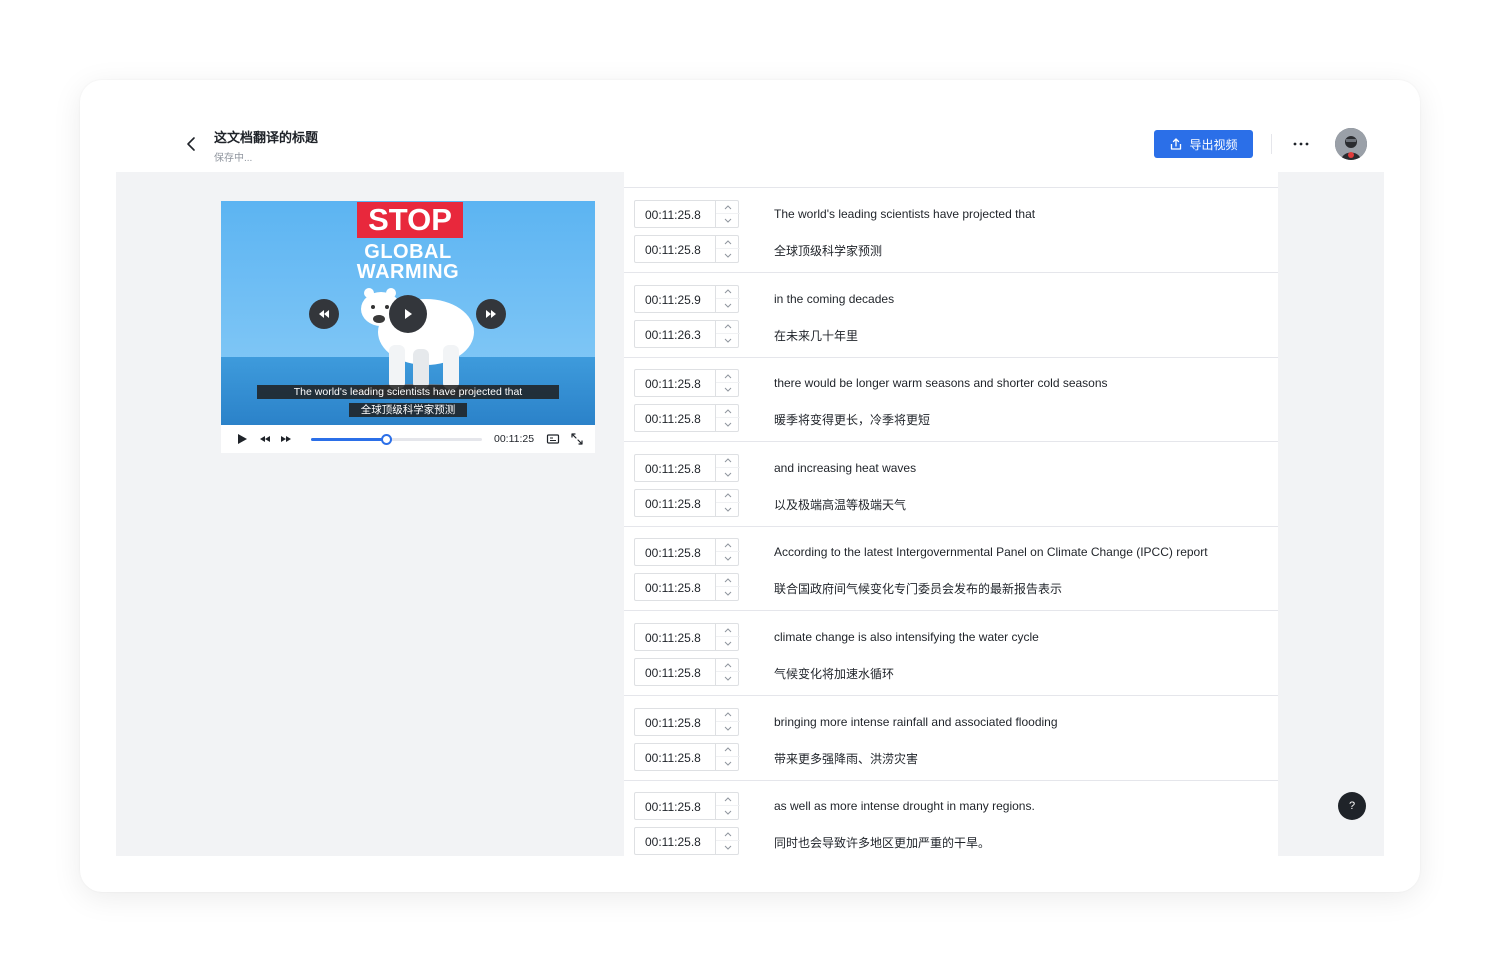 This screenshot has height=972, width=1500. What do you see at coordinates (577, 439) in the screenshot?
I see `fullscreen-button` at bounding box center [577, 439].